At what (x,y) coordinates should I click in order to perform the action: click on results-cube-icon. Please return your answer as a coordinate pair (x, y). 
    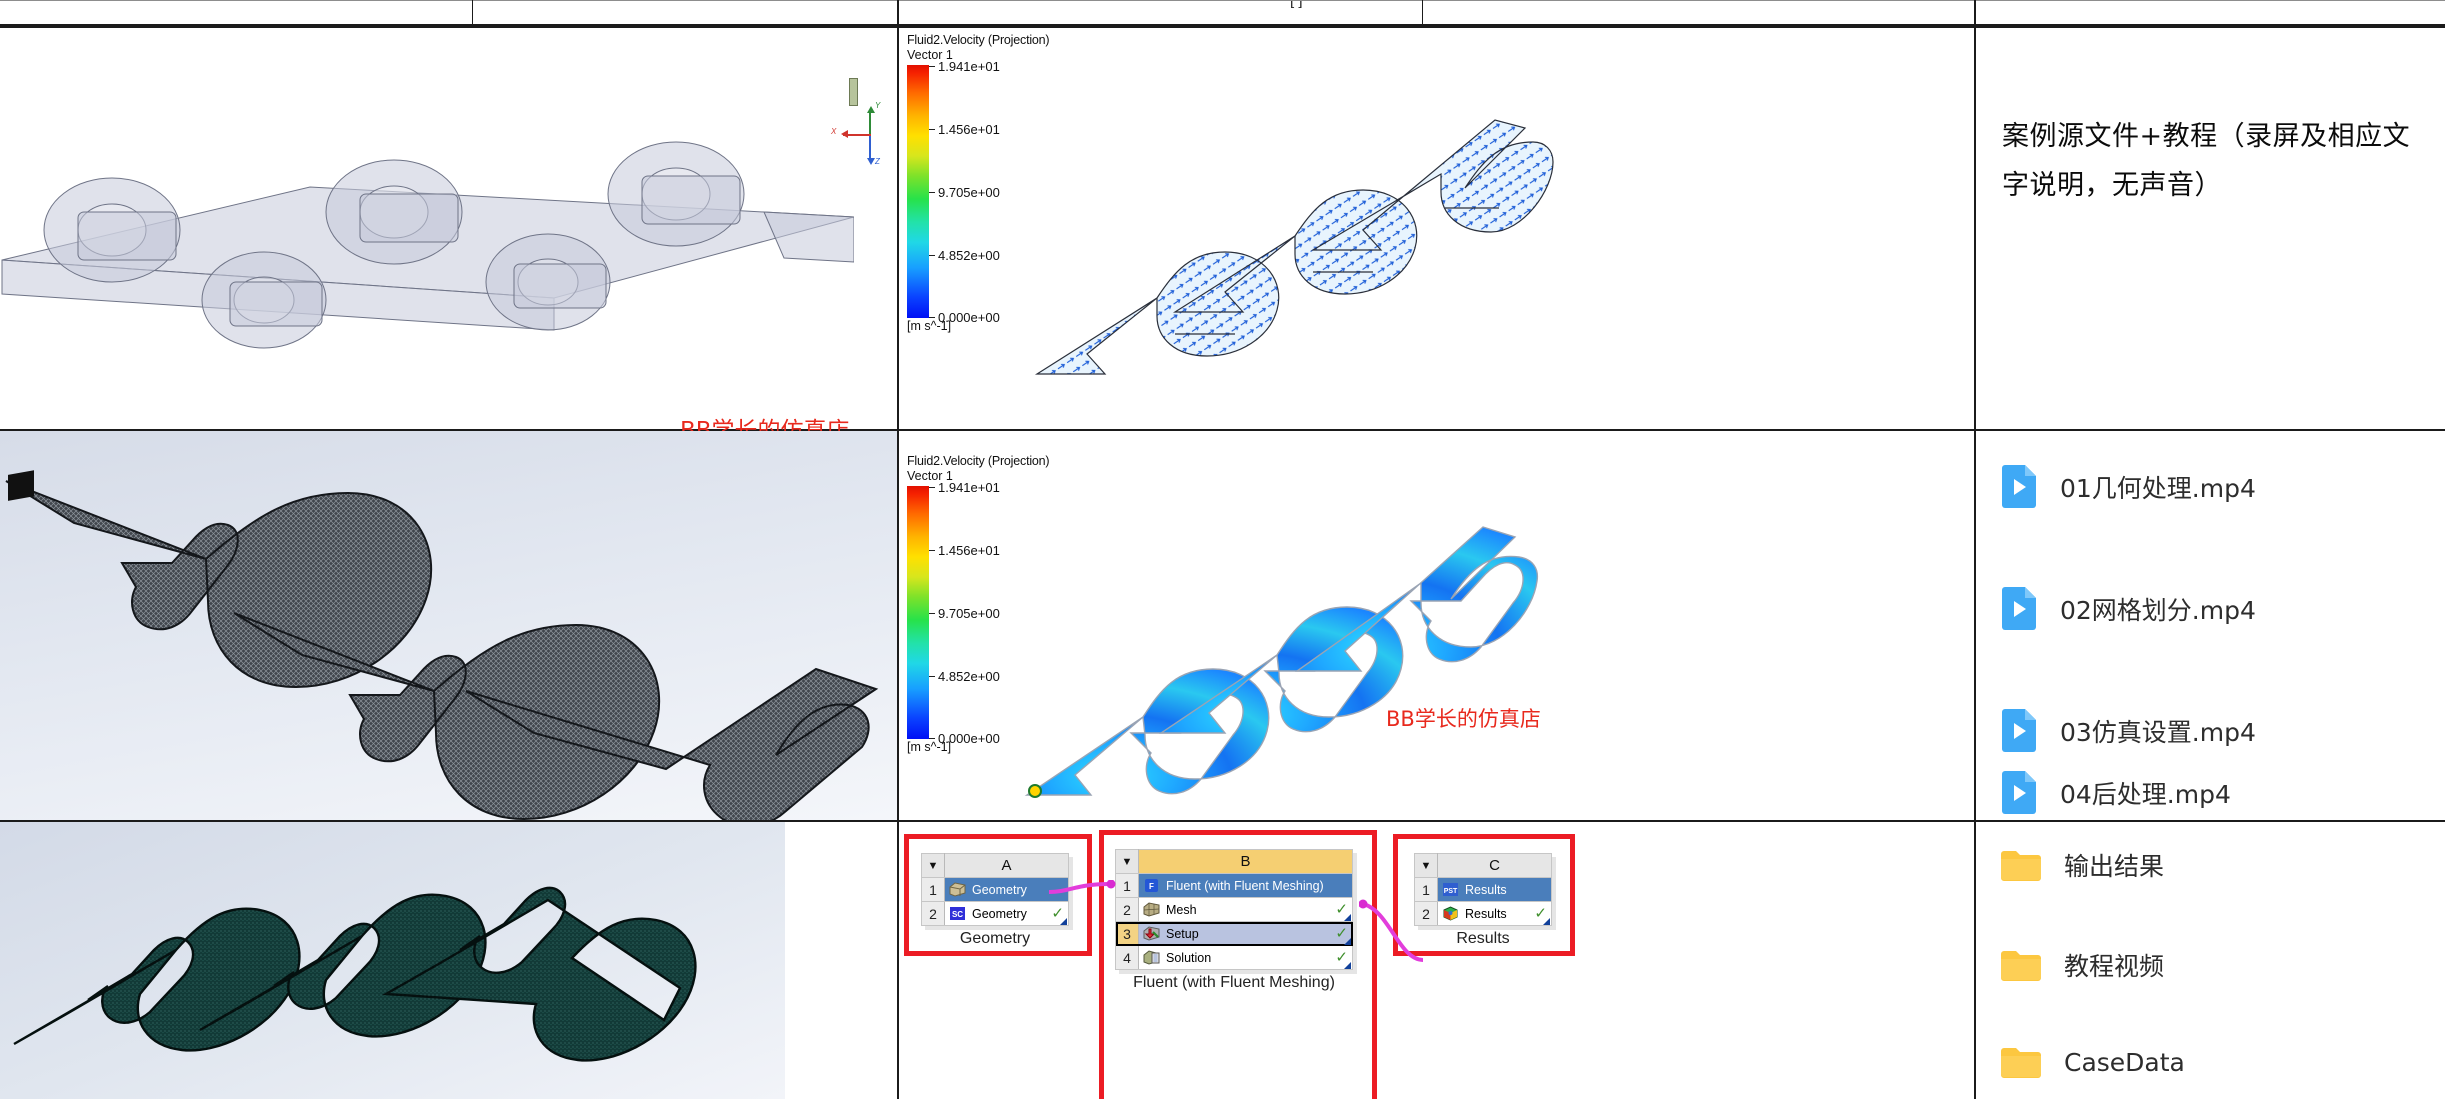
    Looking at the image, I should click on (1450, 913).